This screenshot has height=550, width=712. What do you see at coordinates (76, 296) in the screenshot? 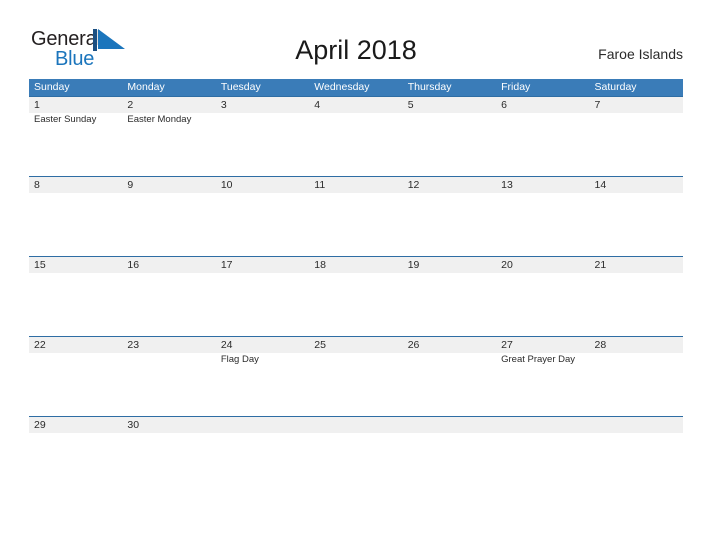
I see `day-cell: 15` at bounding box center [76, 296].